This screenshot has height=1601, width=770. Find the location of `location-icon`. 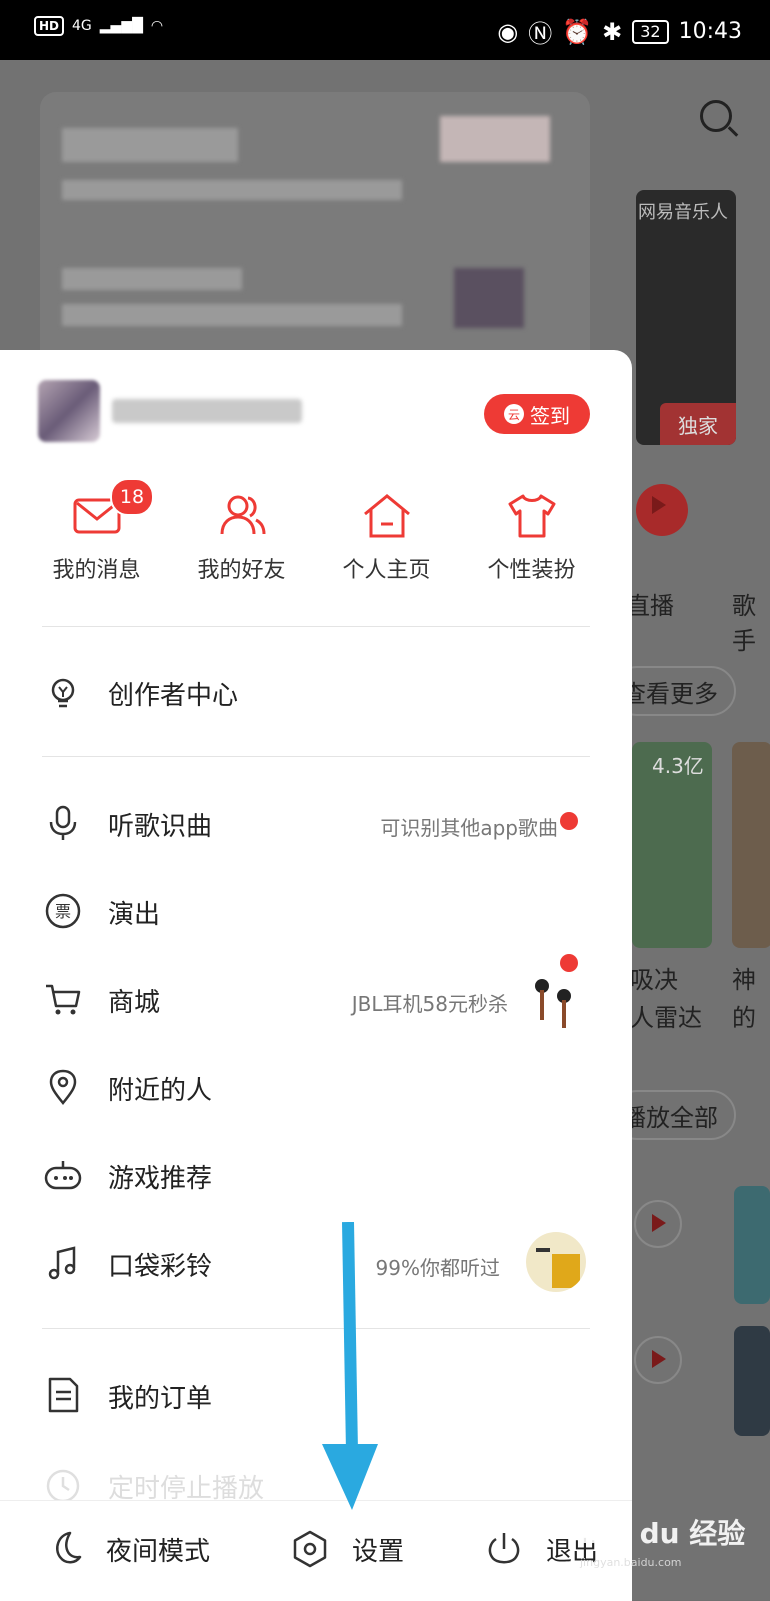

location-icon is located at coordinates (63, 1087).